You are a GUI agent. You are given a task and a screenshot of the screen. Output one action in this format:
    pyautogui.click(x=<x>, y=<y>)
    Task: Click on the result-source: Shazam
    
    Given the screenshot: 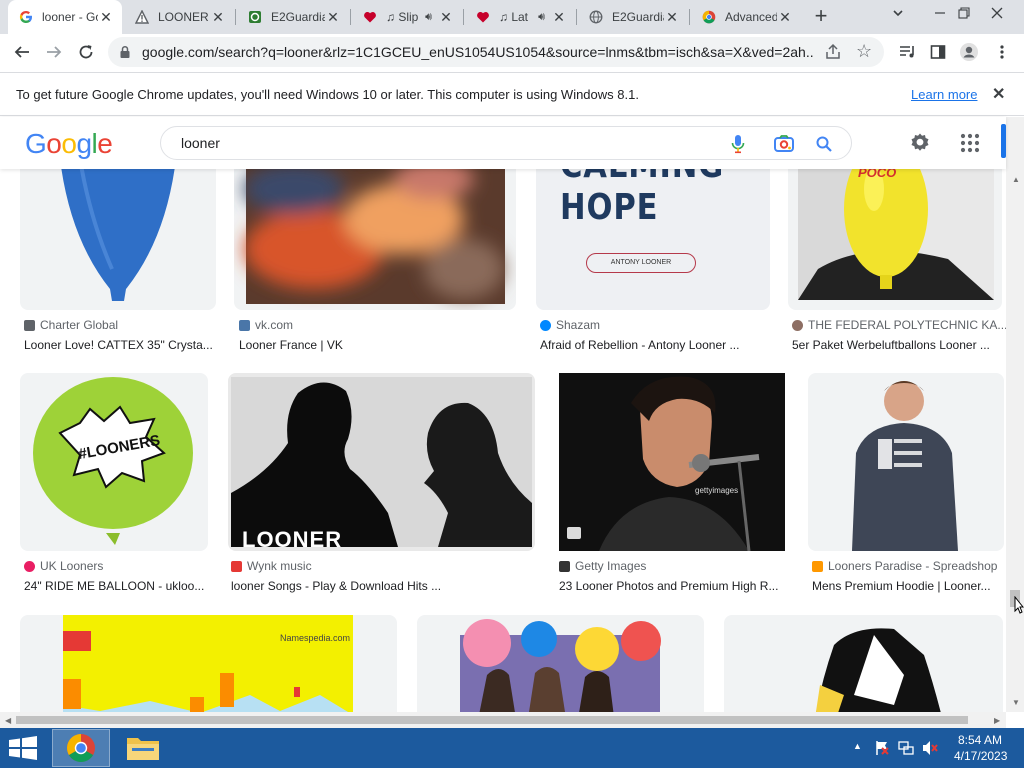 What is the action you would take?
    pyautogui.click(x=570, y=325)
    